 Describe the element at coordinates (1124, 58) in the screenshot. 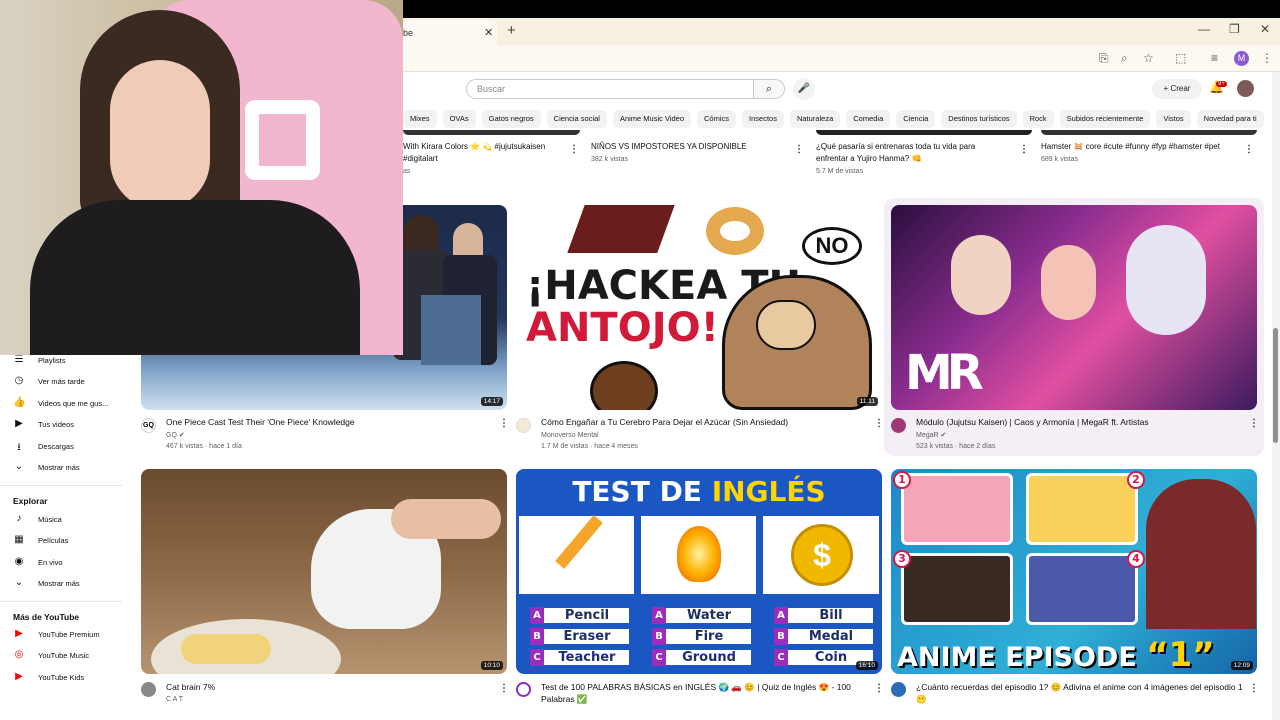

I see `zoom-icon: ⌕` at that location.